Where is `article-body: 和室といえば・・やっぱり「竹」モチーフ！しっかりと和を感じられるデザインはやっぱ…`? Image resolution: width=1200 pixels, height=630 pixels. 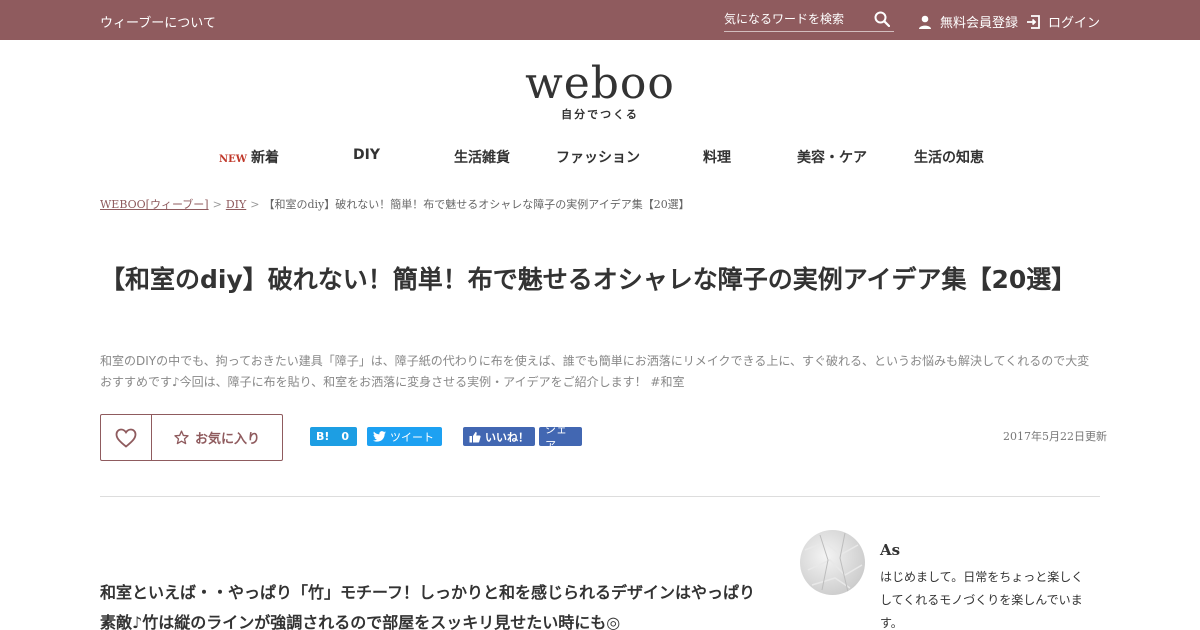 article-body: 和室といえば・・やっぱり「竹」モチーフ！しっかりと和を感じられるデザインはやっぱ… is located at coordinates (428, 606).